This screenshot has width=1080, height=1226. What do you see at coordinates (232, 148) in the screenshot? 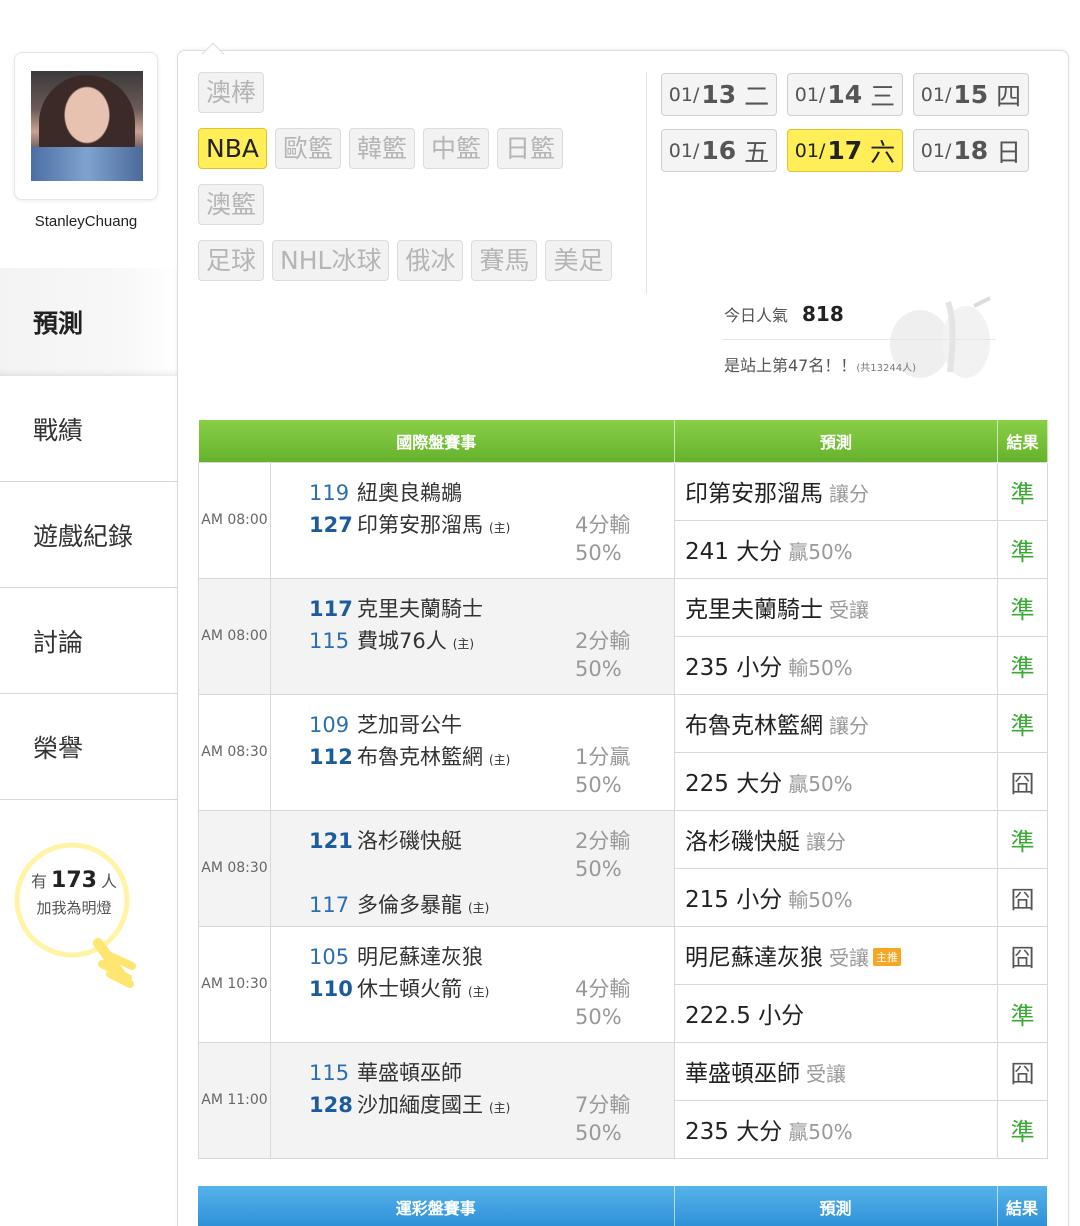
I see `sport-tab-nba: NBA` at bounding box center [232, 148].